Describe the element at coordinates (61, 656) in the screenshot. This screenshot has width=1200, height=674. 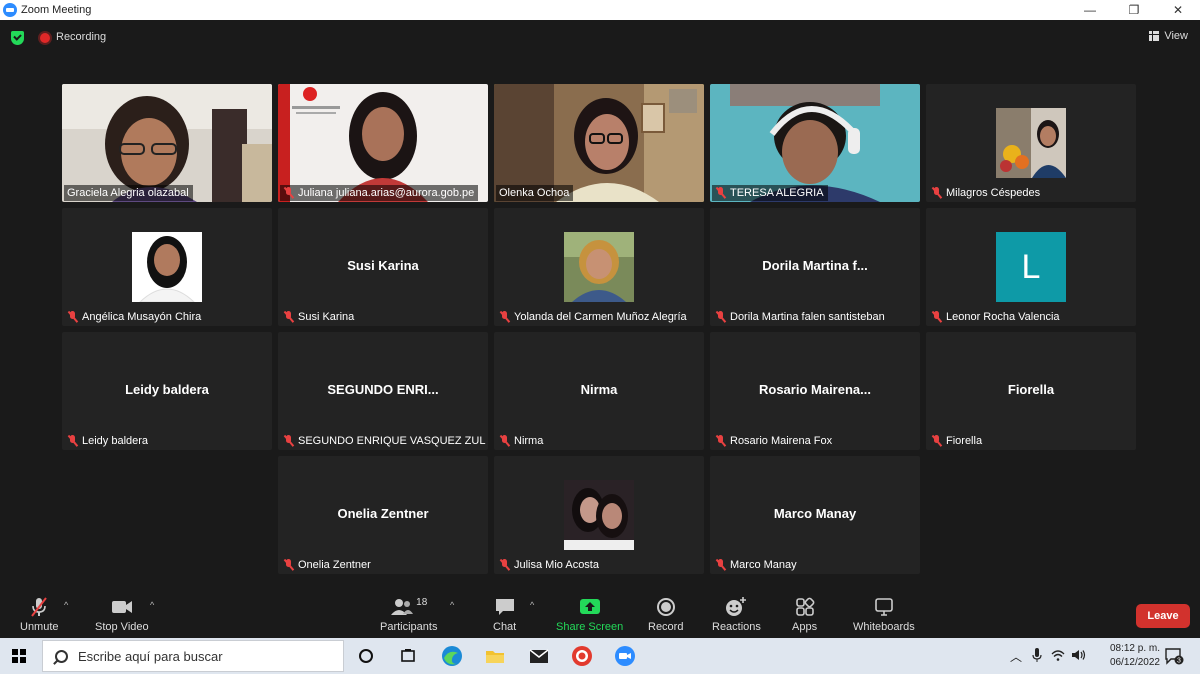
I see `search-icon` at that location.